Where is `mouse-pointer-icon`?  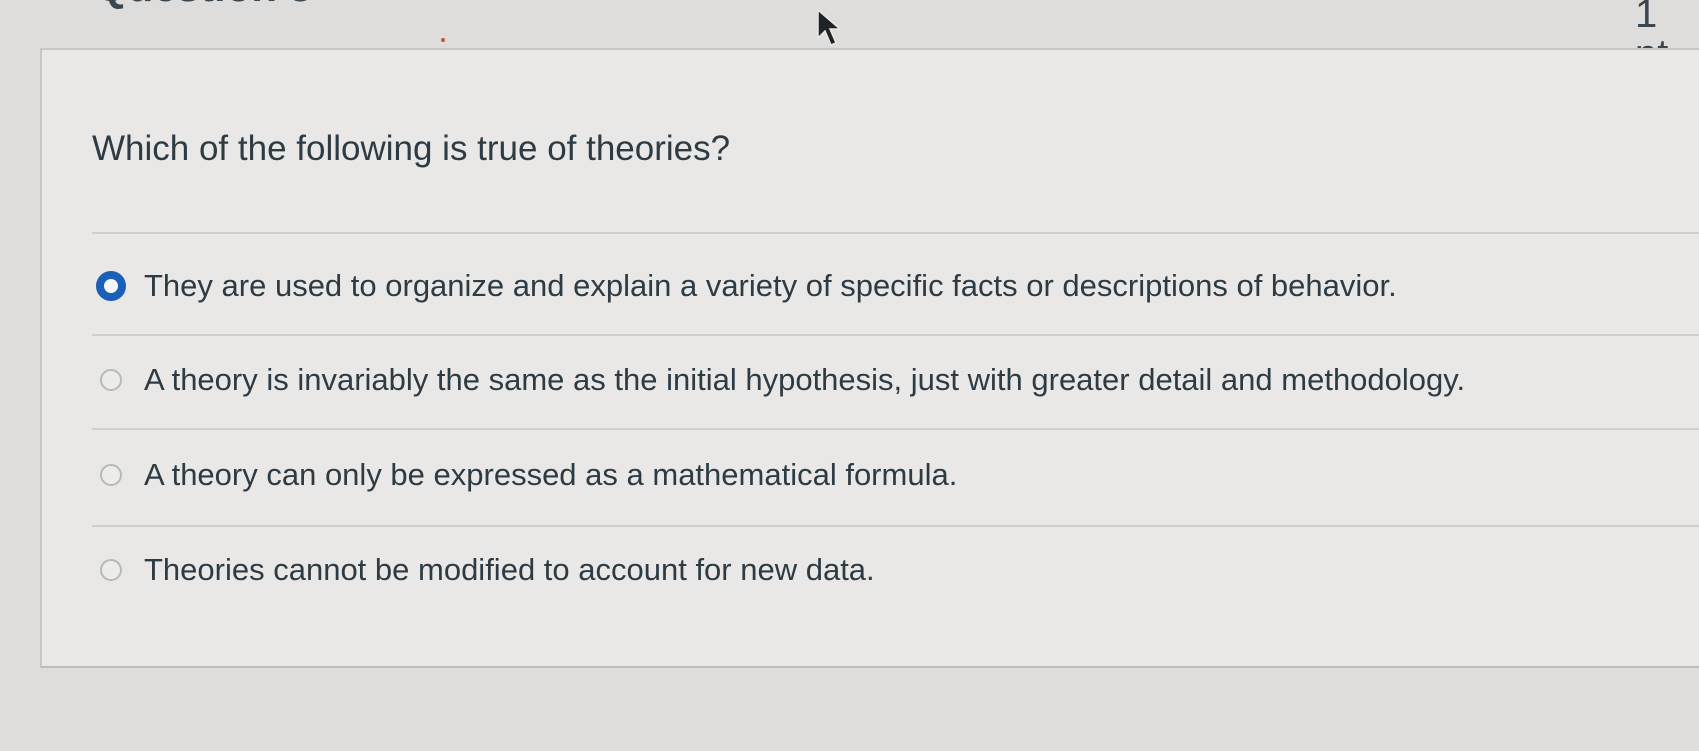 mouse-pointer-icon is located at coordinates (830, 27).